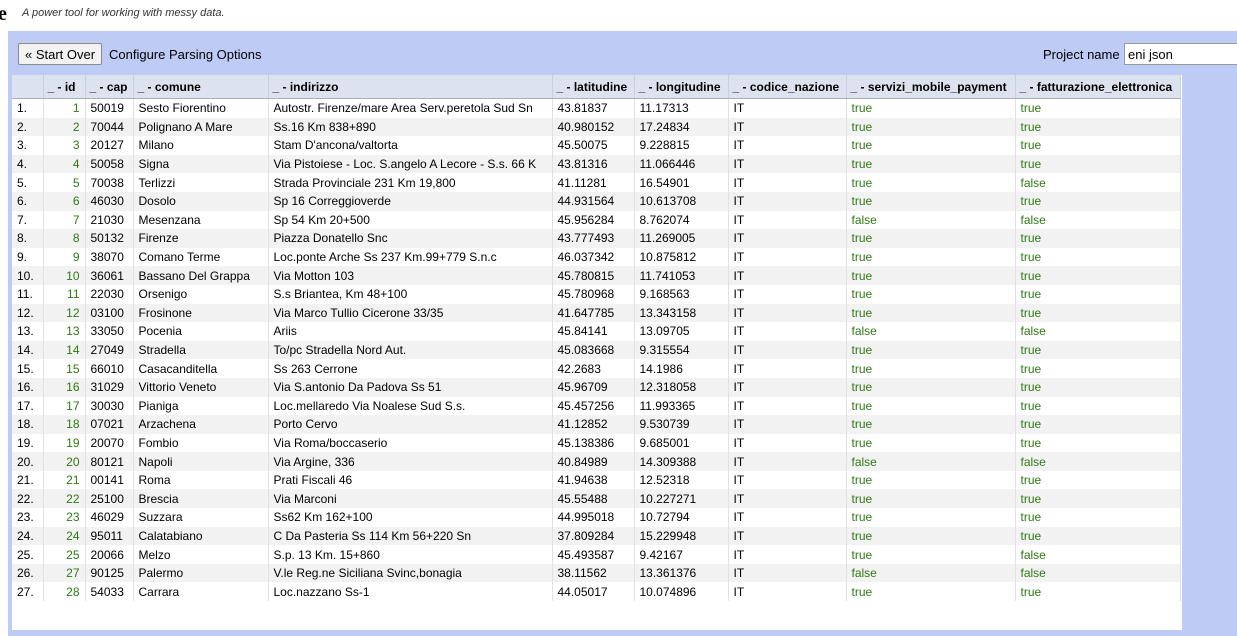  What do you see at coordinates (410, 87) in the screenshot?
I see `column-header: _ - indirizzo` at bounding box center [410, 87].